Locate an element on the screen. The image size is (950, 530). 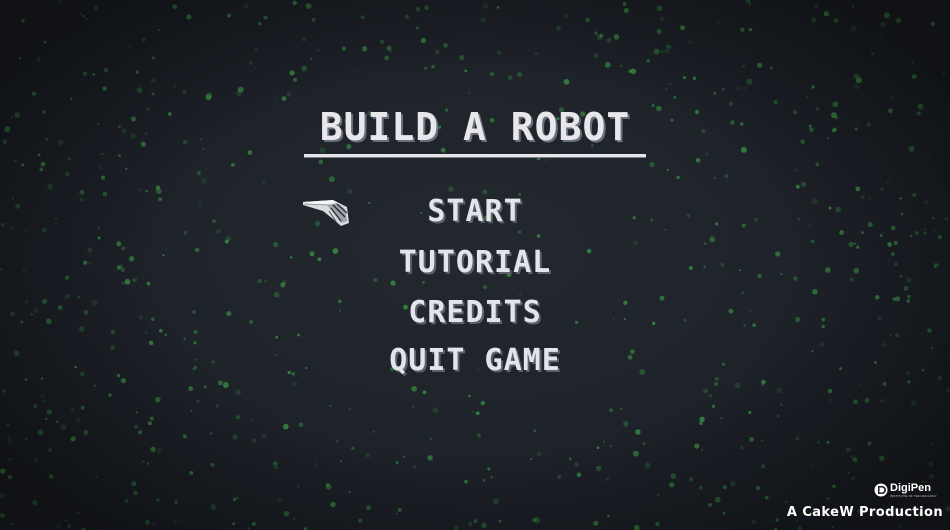
menu-item-label: QUIT GAME is located at coordinates (475, 360).